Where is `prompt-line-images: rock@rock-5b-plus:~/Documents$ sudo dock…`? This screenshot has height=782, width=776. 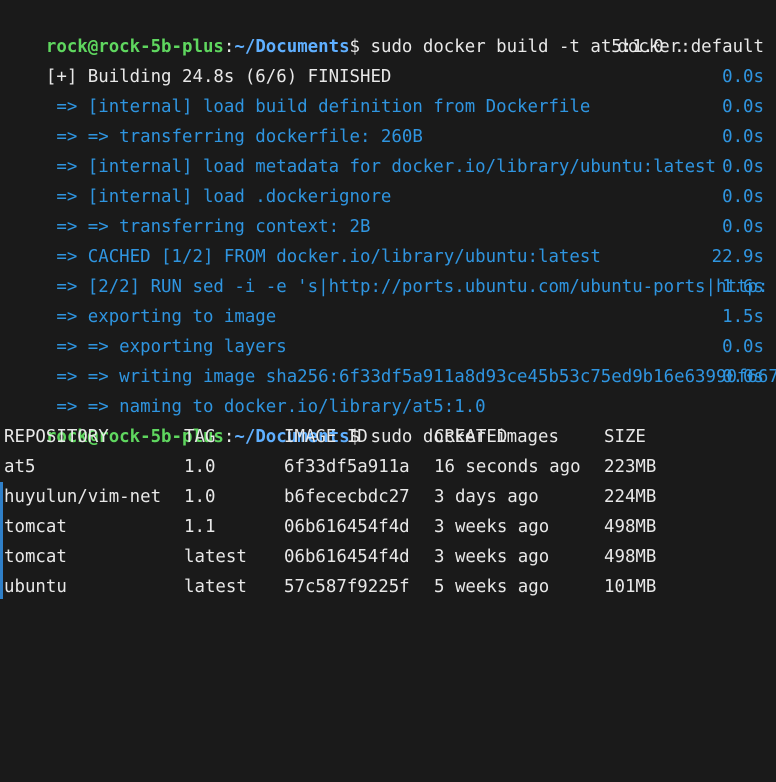 prompt-line-images: rock@rock-5b-plus:~/Documents$ sudo dock… is located at coordinates (390, 419).